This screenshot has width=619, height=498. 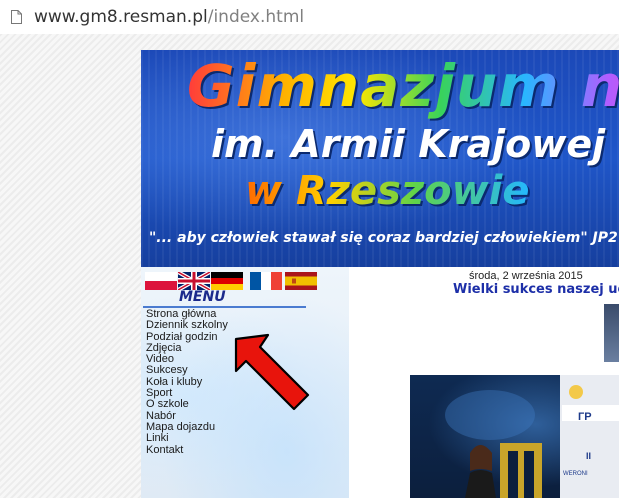 I want to click on english-flag-icon, so click(x=194, y=281).